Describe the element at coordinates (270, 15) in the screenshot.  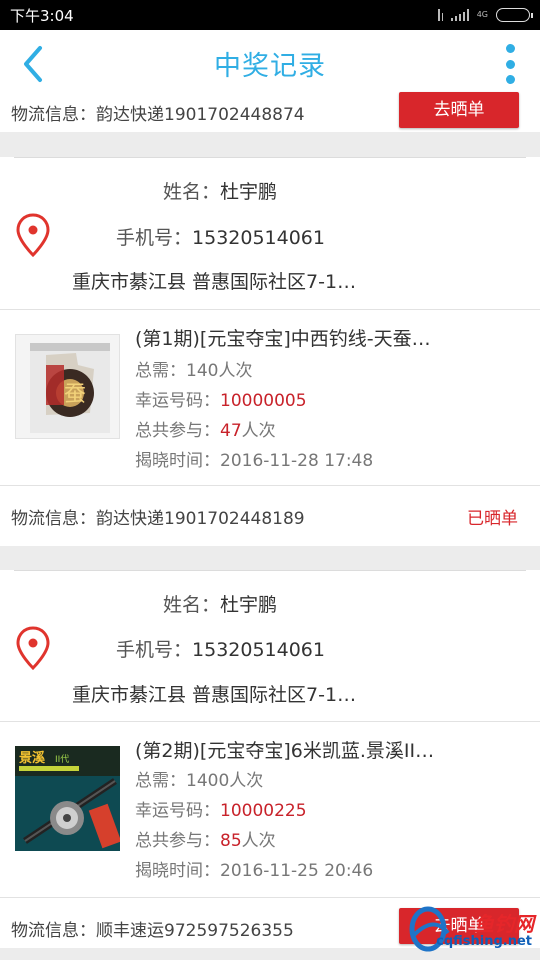
I see `status-bar: 下午3:04 4G` at that location.